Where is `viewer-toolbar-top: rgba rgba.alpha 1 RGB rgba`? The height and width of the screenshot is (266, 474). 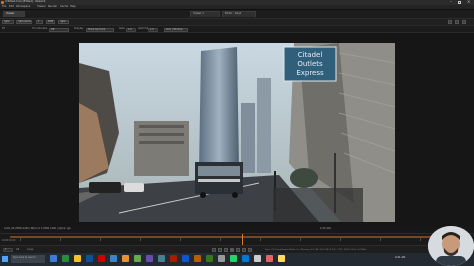 viewer-toolbar-top: rgba rgba.alpha 1 RGB rgba is located at coordinates (237, 21).